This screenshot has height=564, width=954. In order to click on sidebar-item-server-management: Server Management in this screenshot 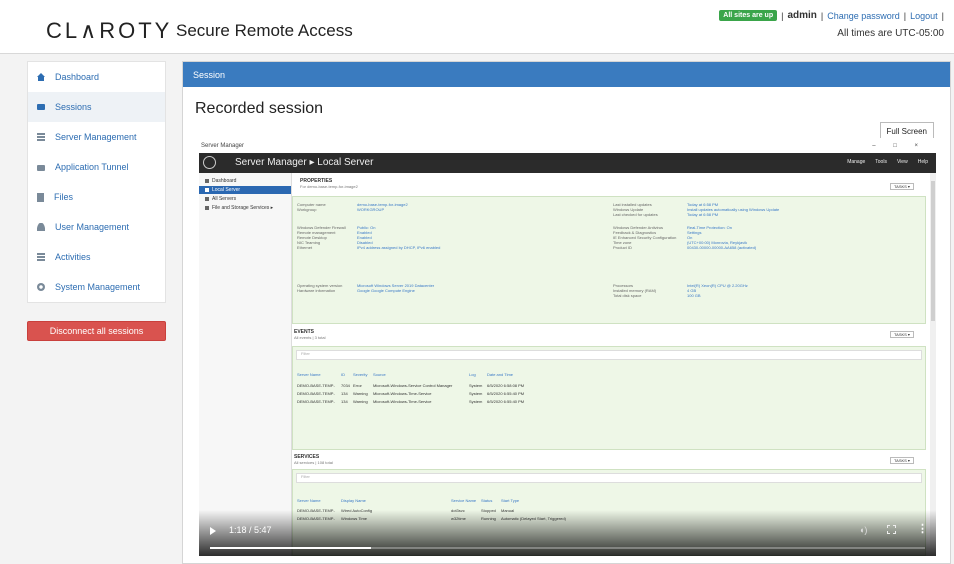, I will do `click(96, 137)`.